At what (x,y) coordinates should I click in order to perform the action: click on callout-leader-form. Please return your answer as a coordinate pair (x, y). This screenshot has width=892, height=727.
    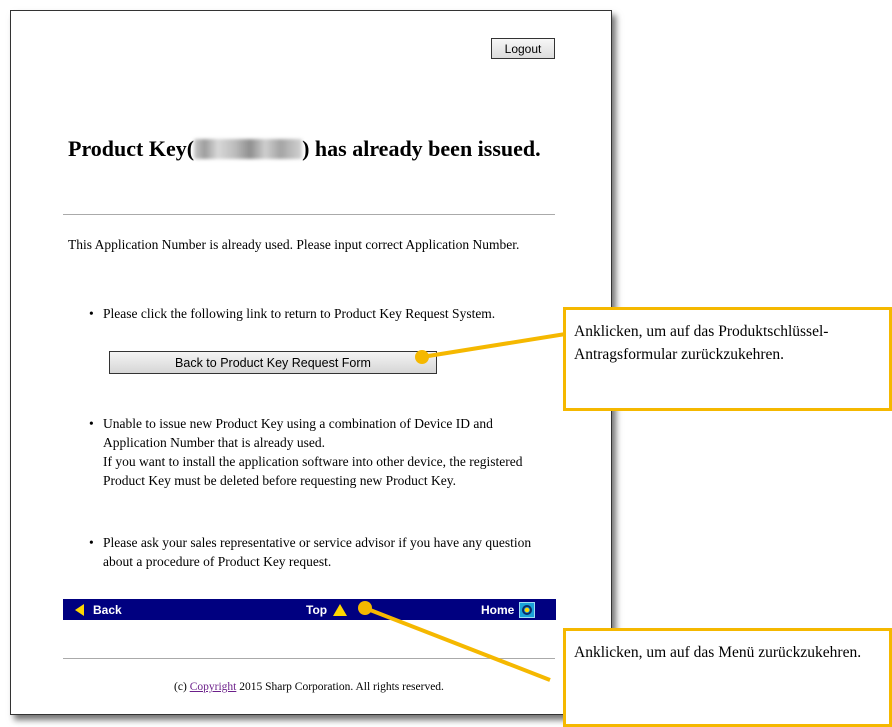
    Looking at the image, I should click on (500, 344).